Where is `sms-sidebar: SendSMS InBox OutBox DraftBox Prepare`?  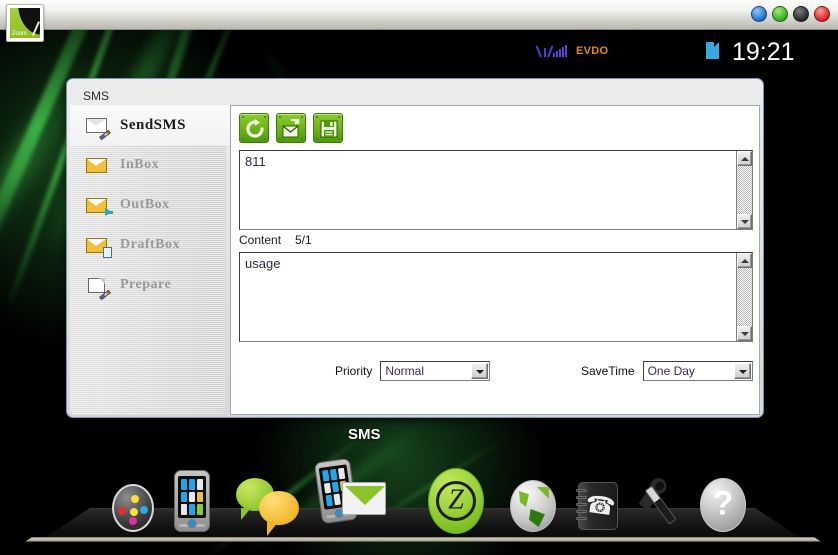 sms-sidebar: SendSMS InBox OutBox DraftBox Prepare is located at coordinates (150, 260).